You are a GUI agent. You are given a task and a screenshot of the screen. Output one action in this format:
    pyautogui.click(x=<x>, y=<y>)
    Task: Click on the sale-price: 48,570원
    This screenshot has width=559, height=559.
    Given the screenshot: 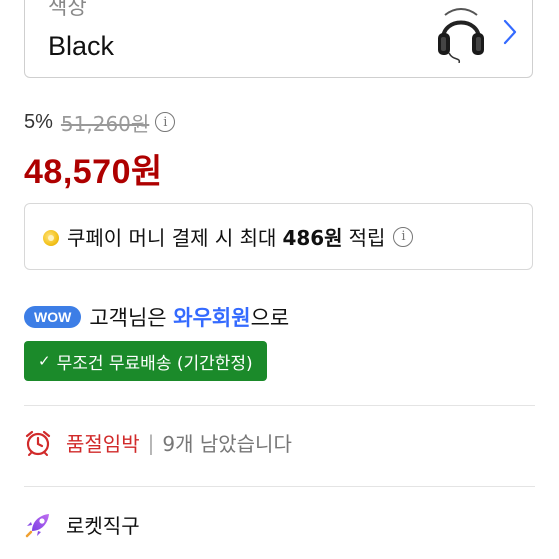 What is the action you would take?
    pyautogui.click(x=93, y=172)
    